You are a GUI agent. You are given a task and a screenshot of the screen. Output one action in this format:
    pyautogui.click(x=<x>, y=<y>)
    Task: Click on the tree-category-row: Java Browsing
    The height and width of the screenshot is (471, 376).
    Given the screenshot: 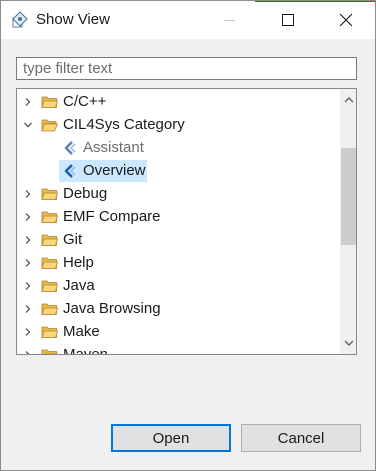 What is the action you would take?
    pyautogui.click(x=178, y=309)
    